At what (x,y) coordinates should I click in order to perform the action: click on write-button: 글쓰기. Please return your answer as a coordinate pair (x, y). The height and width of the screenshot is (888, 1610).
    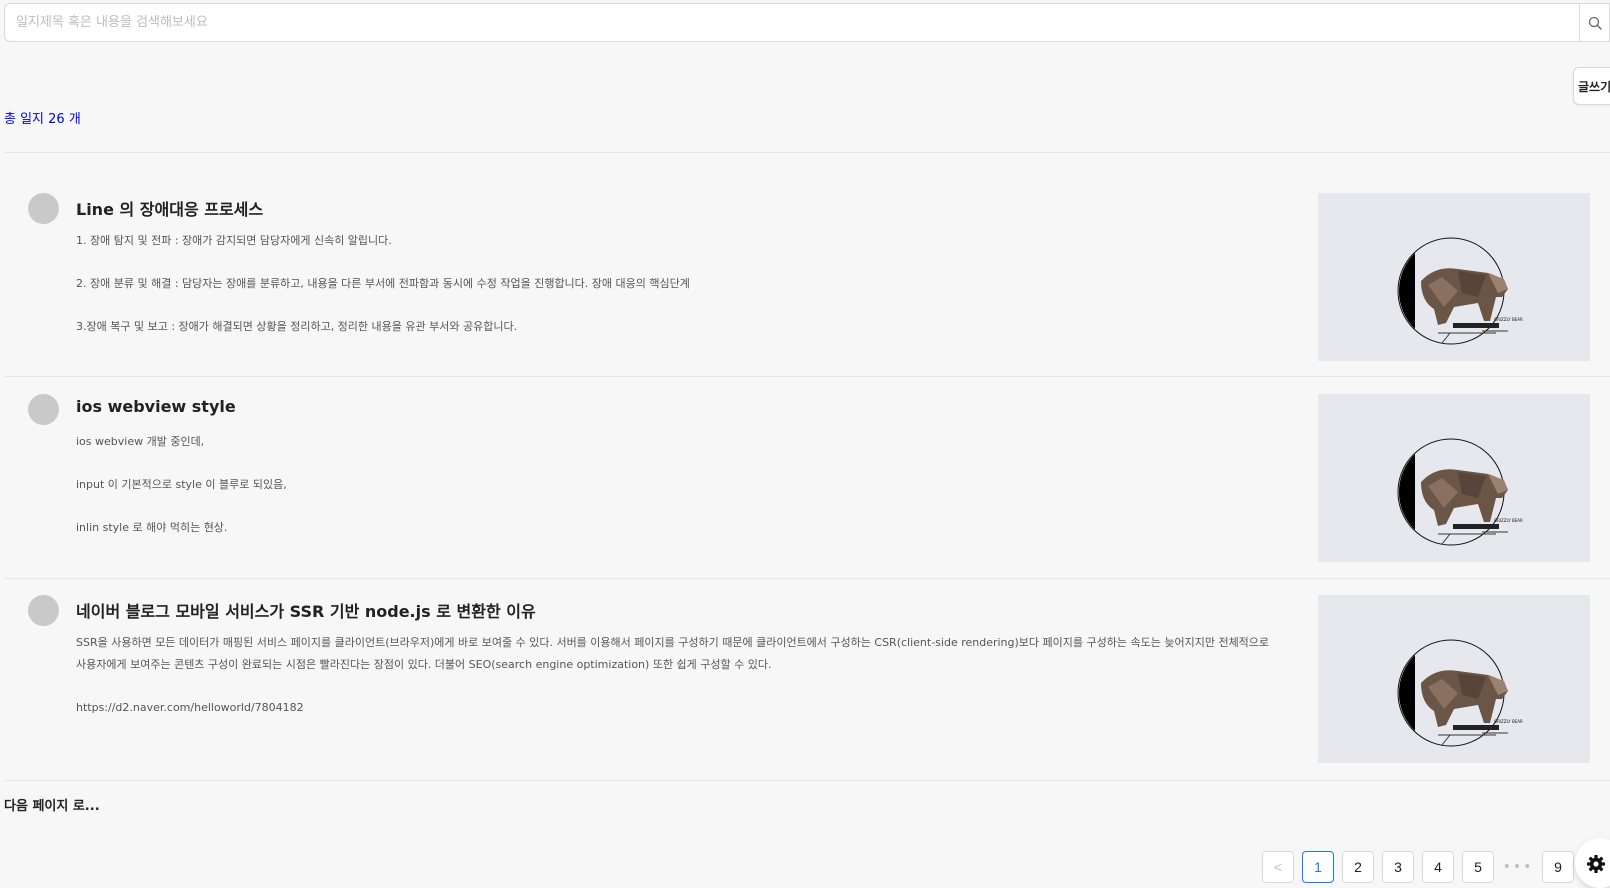
    Looking at the image, I should click on (1591, 86).